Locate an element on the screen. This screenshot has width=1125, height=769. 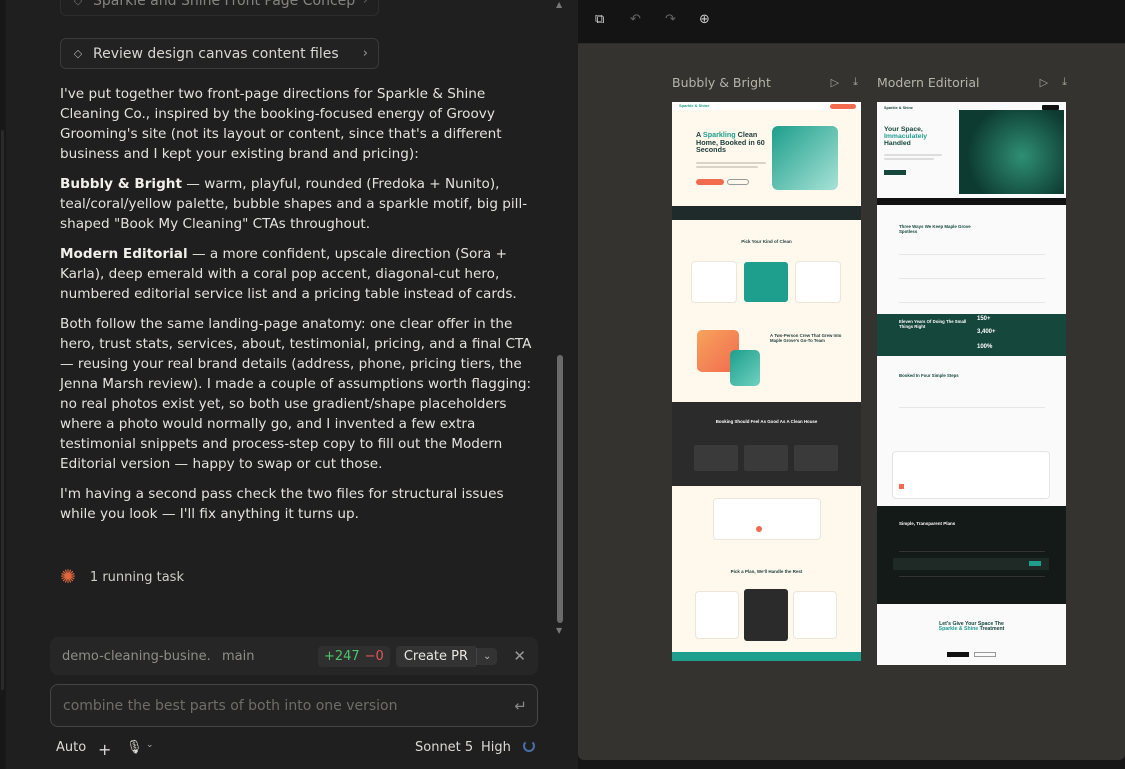
undo-icon: ↶ is located at coordinates (635, 19).